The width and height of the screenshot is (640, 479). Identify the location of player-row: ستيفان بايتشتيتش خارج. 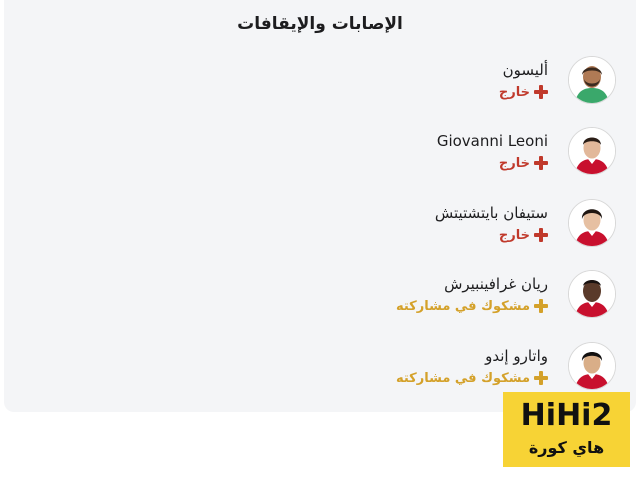
(466, 223).